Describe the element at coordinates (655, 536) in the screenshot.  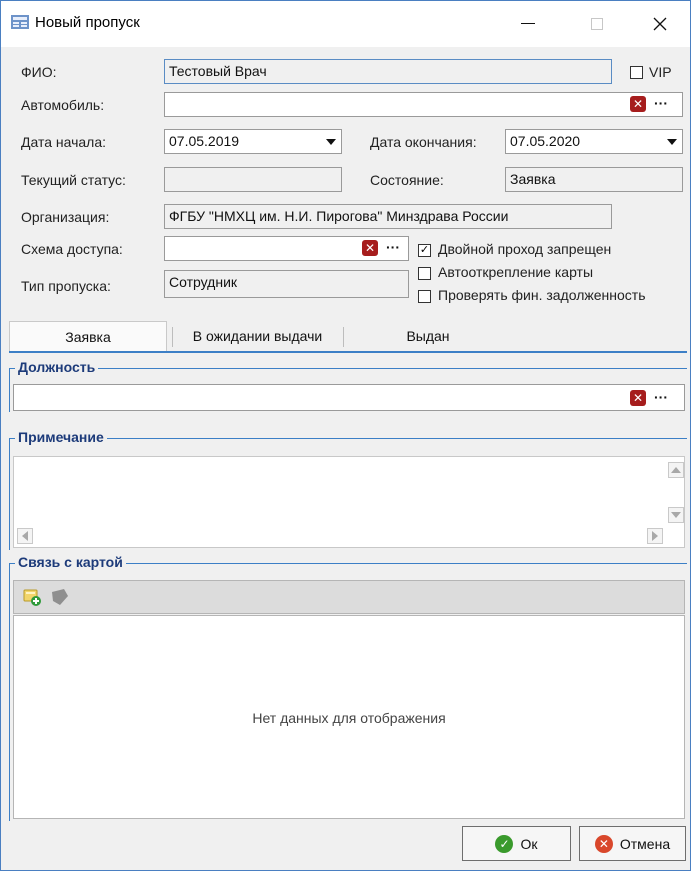
I see `scroll-right-icon` at that location.